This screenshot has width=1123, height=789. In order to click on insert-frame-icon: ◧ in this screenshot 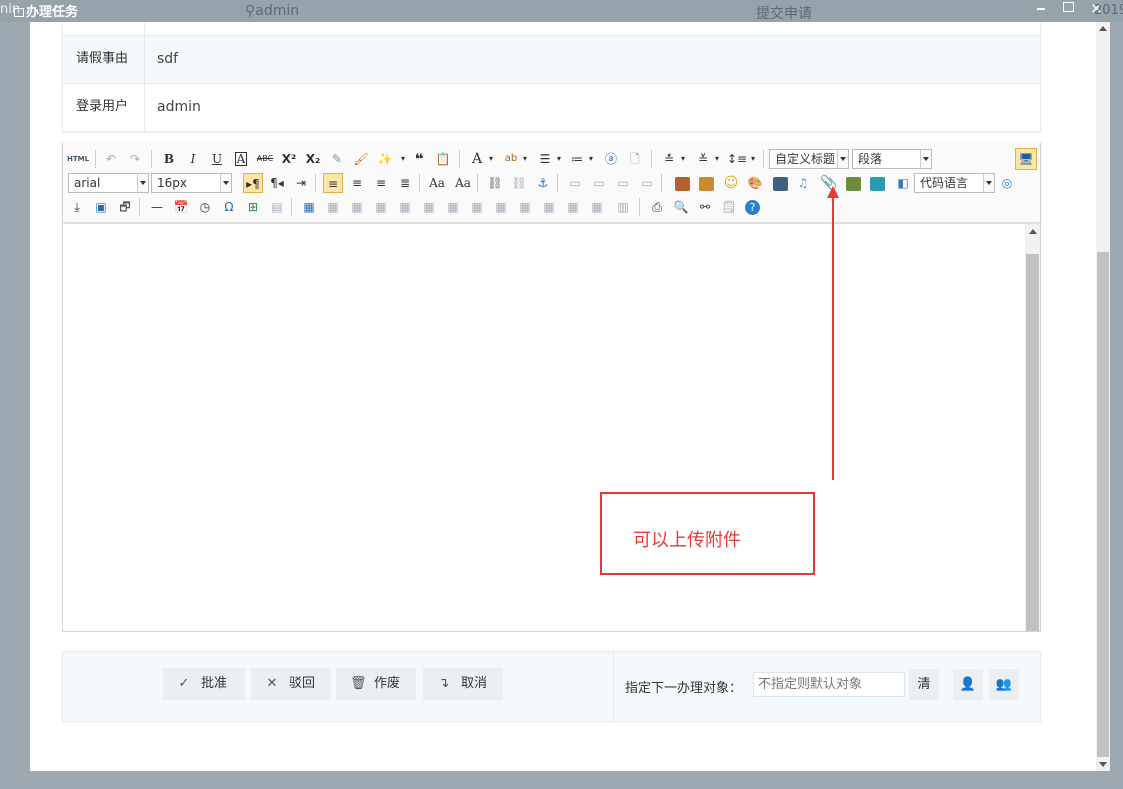, I will do `click(903, 183)`.